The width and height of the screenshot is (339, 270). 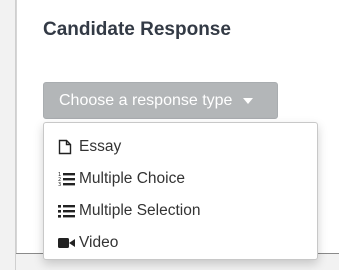 I want to click on panel-title: Candidate Response, so click(x=137, y=29).